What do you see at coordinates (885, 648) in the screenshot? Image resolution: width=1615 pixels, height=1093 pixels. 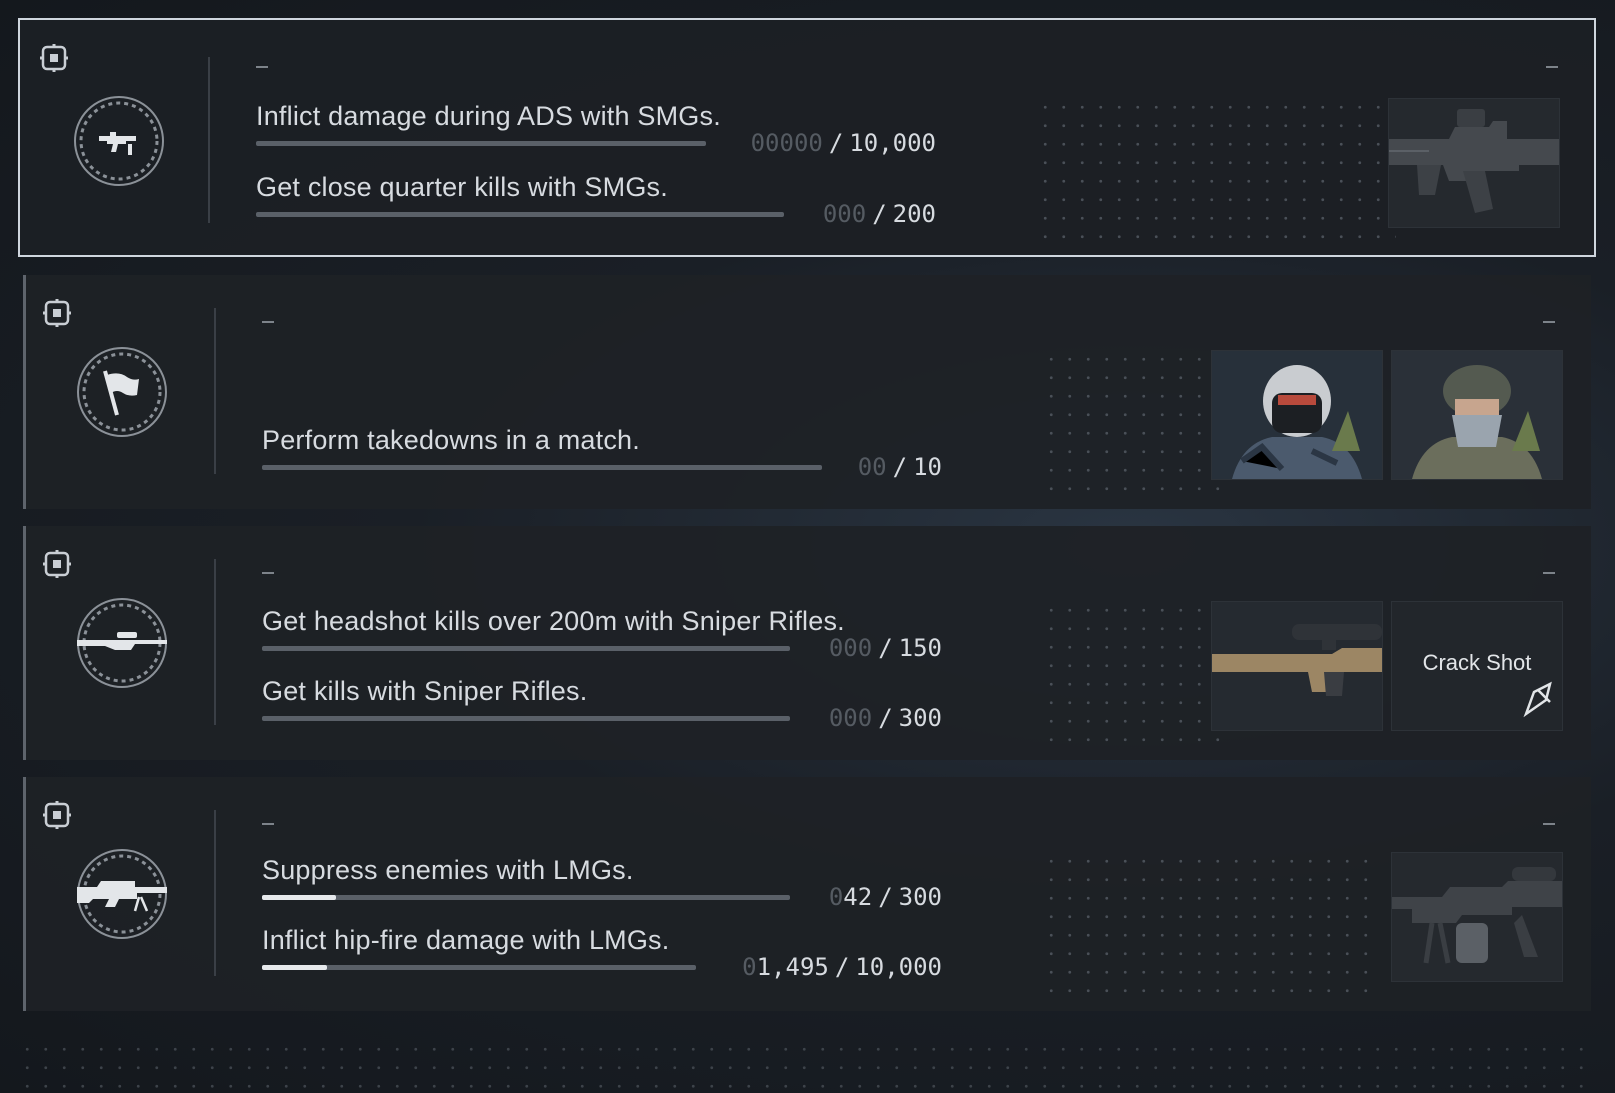 I see `progress-count: 000/150` at bounding box center [885, 648].